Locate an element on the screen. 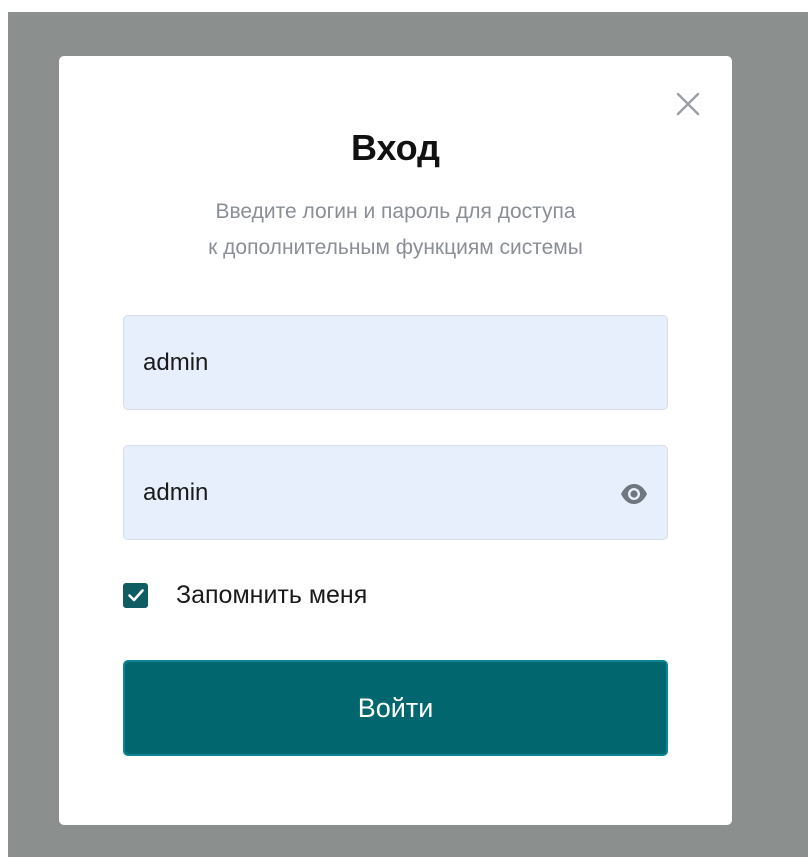 The width and height of the screenshot is (808, 857). close-icon is located at coordinates (688, 104).